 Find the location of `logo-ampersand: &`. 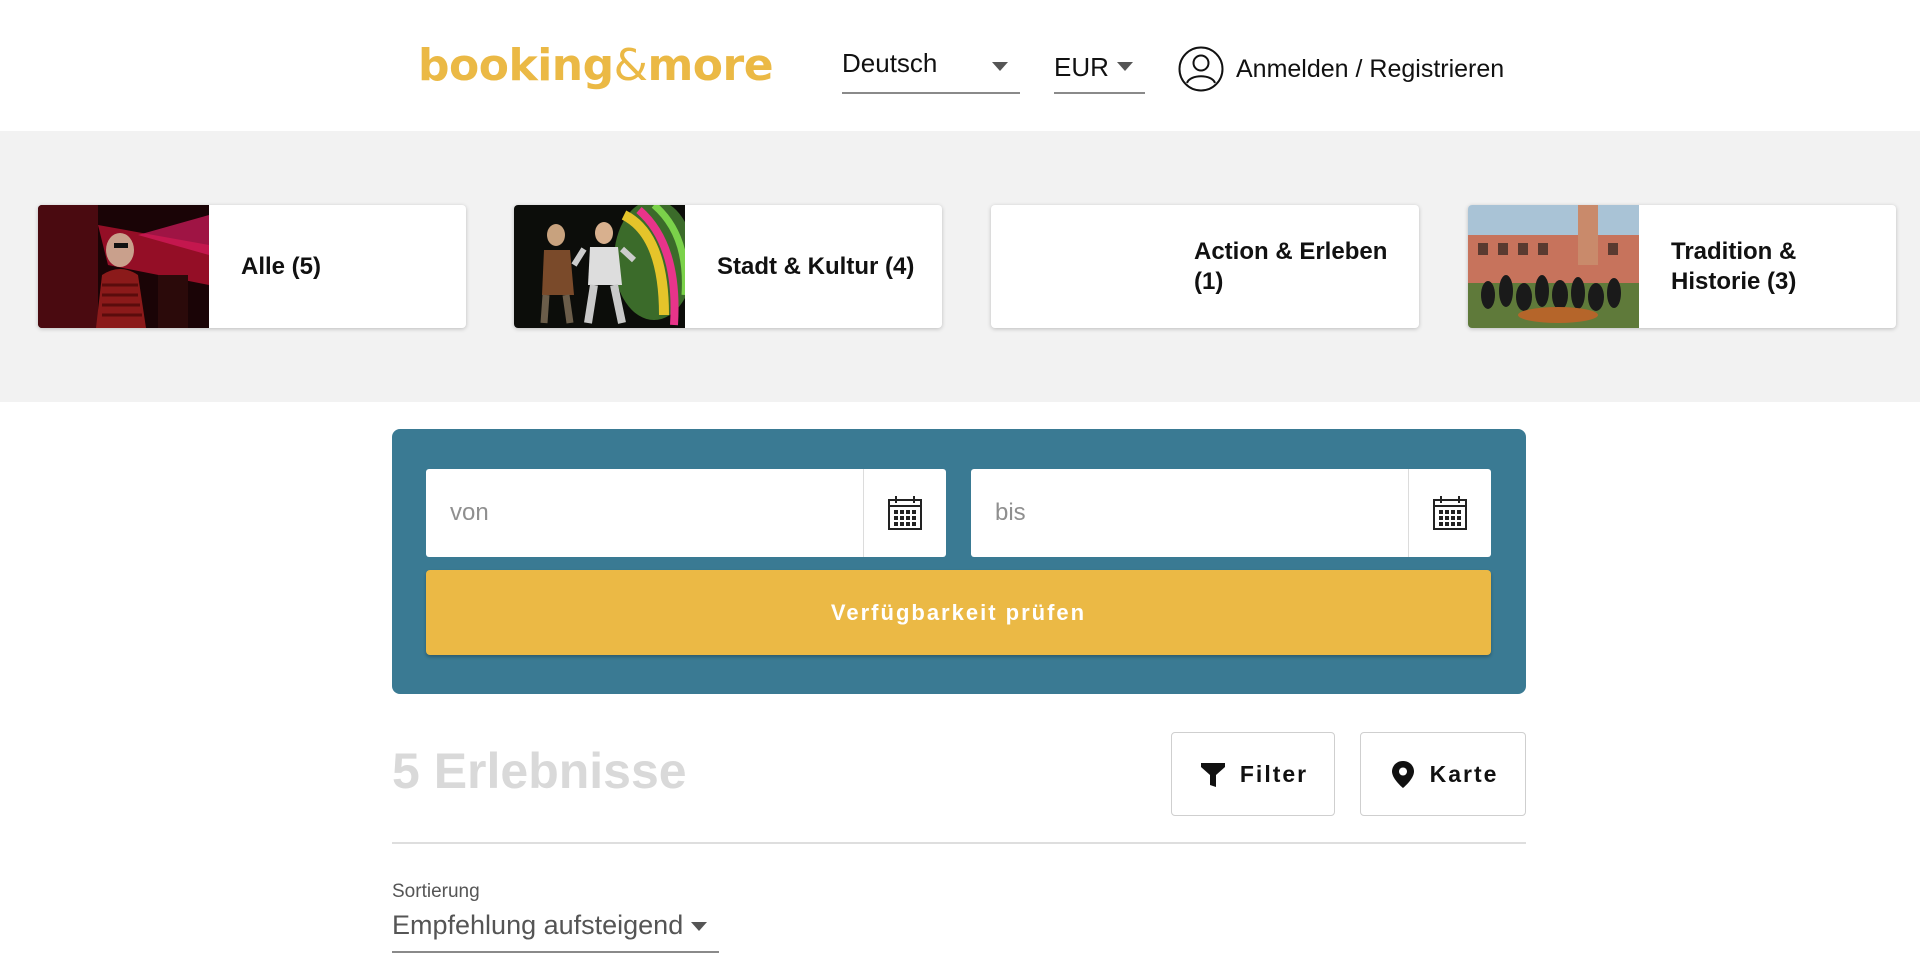

logo-ampersand: & is located at coordinates (630, 65).